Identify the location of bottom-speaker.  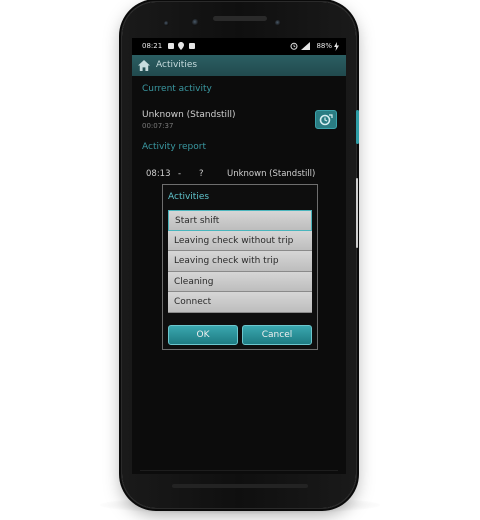
(240, 486).